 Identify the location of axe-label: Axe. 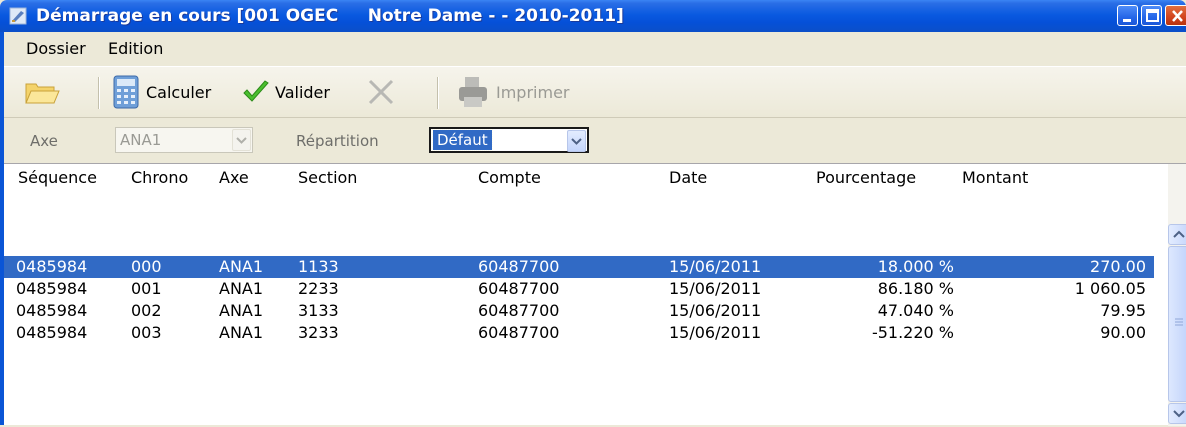
(44, 141).